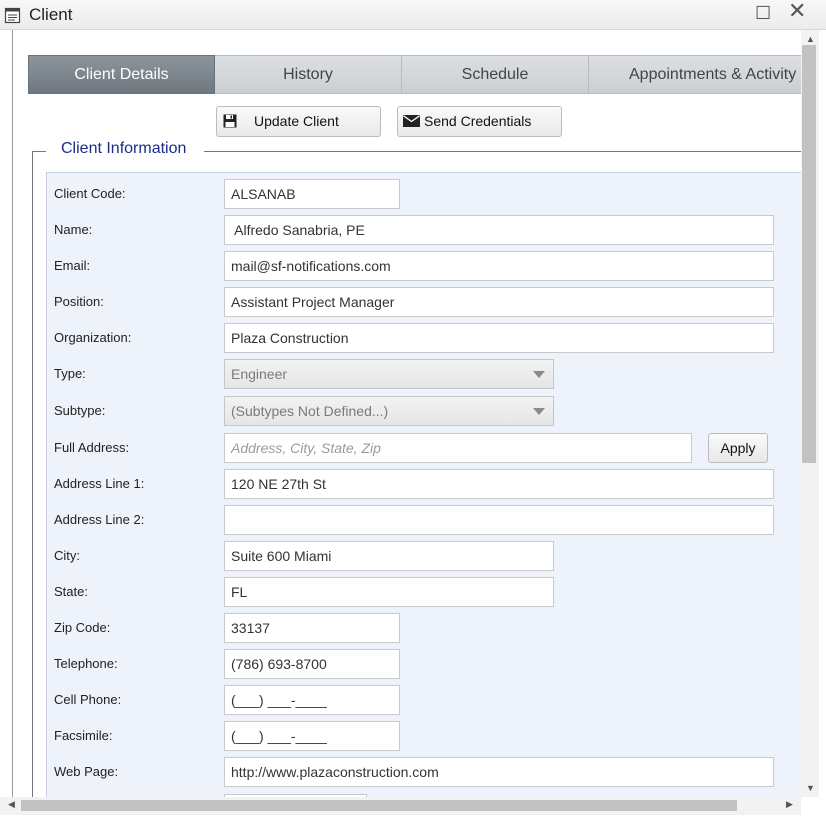 The image size is (826, 817). I want to click on telephone-label: Telephone:, so click(86, 663).